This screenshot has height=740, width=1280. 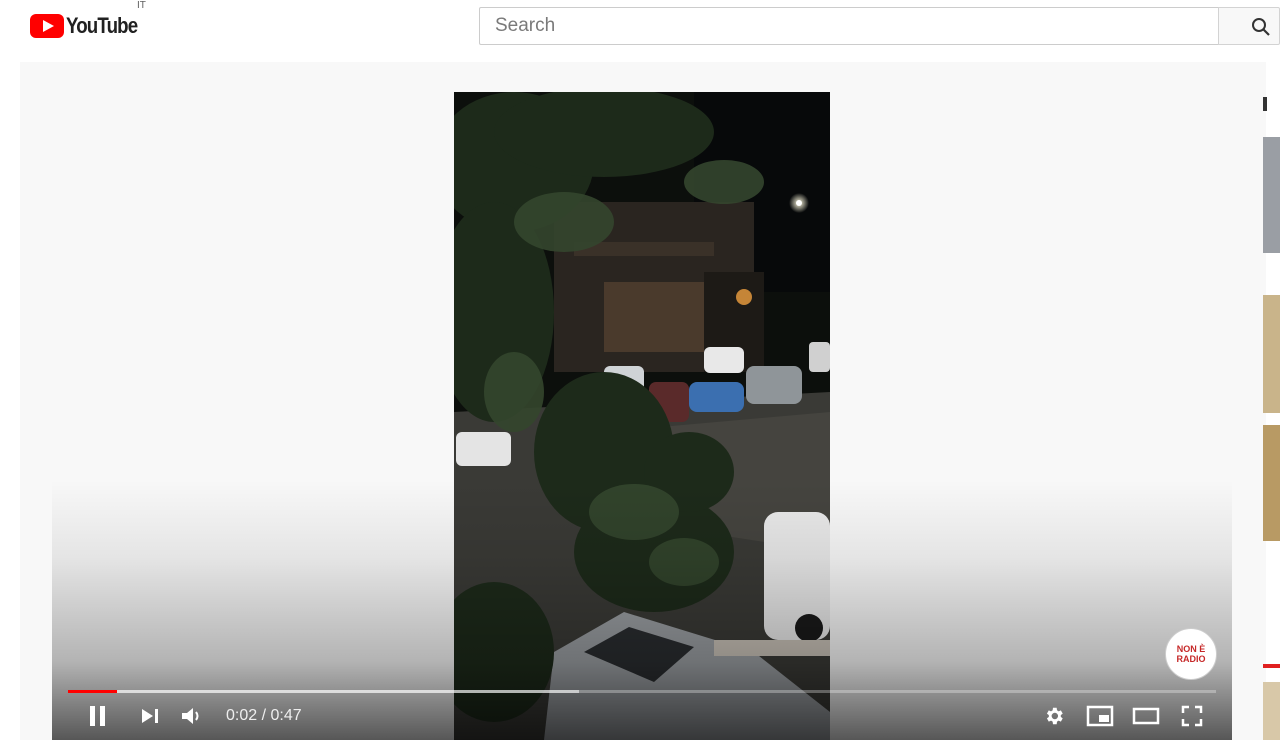 I want to click on progress-bar, so click(x=642, y=691).